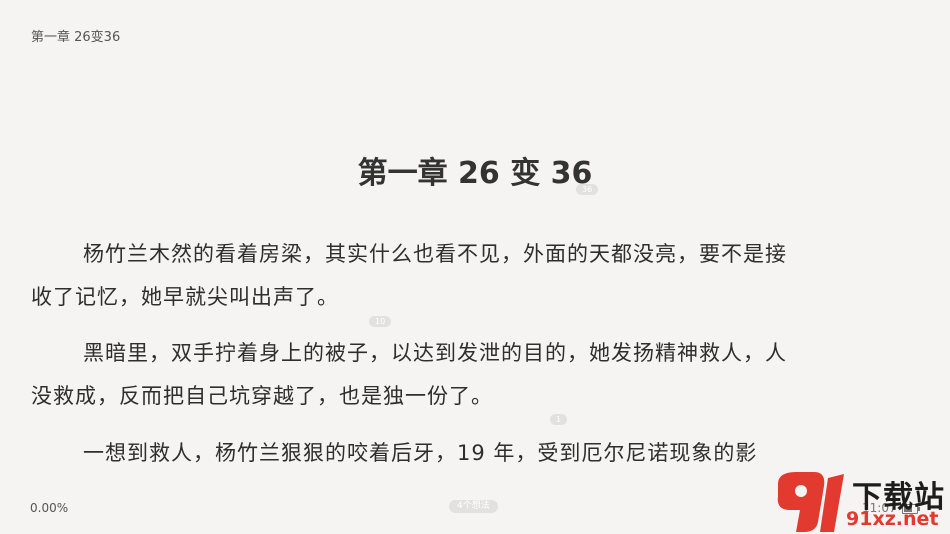  I want to click on page-comments-button: 4个想法, so click(473, 506).